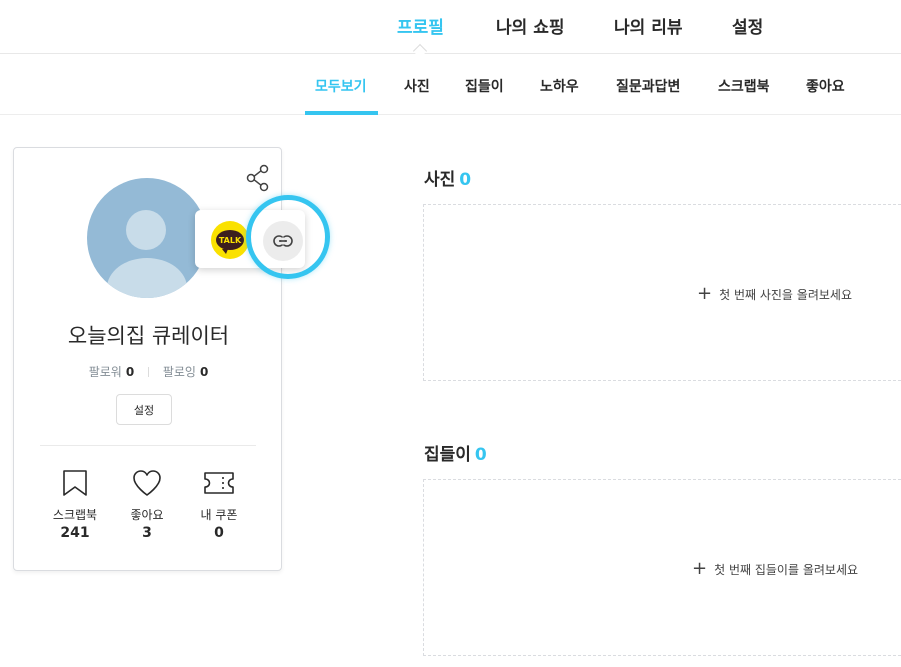 This screenshot has height=667, width=901. What do you see at coordinates (148, 336) in the screenshot?
I see `profile-name: 오늘의집 큐레이터` at bounding box center [148, 336].